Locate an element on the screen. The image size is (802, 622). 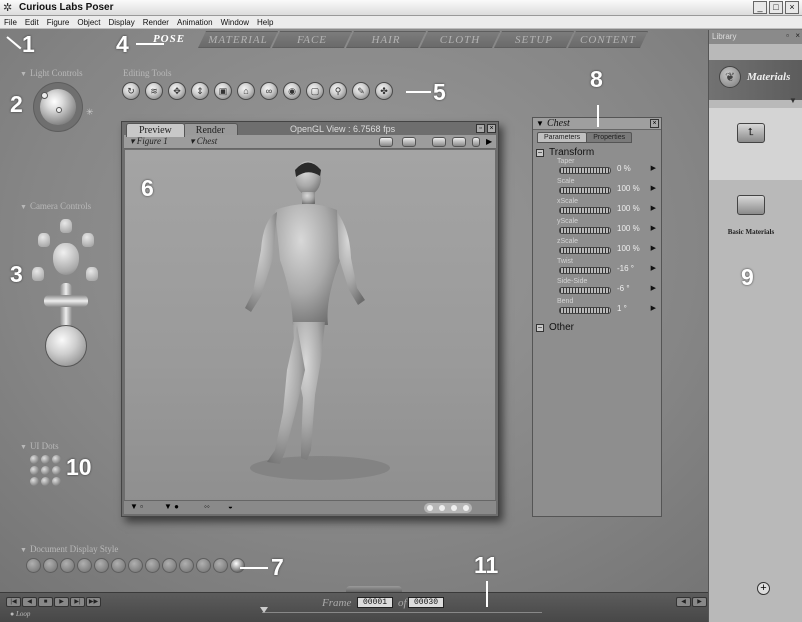
move-xy-control is located at coordinates (66, 301).